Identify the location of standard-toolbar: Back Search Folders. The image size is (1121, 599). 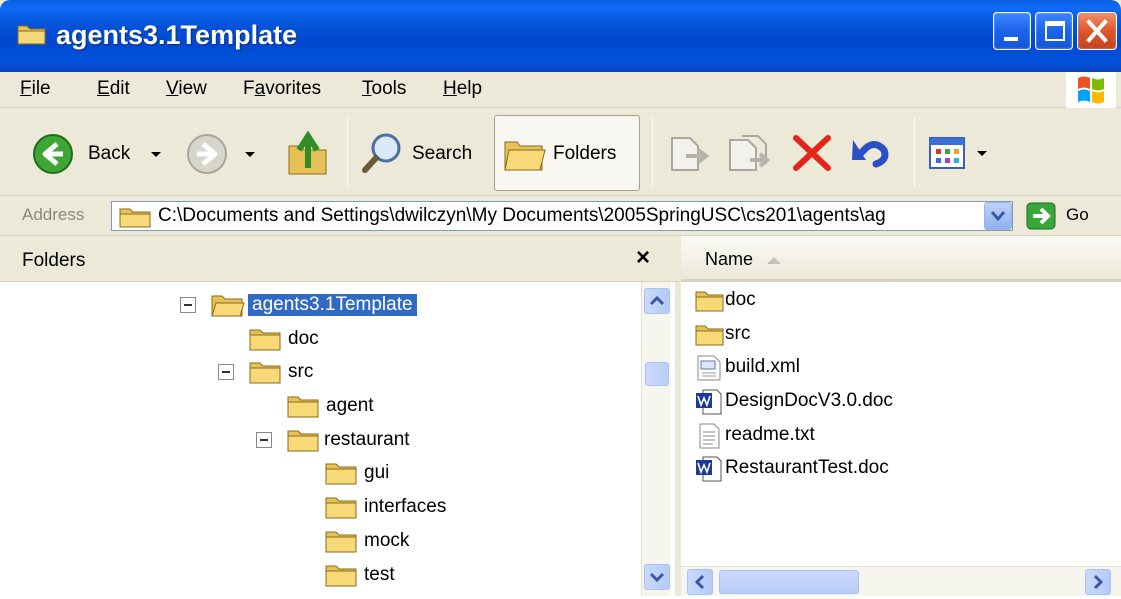
(560, 152).